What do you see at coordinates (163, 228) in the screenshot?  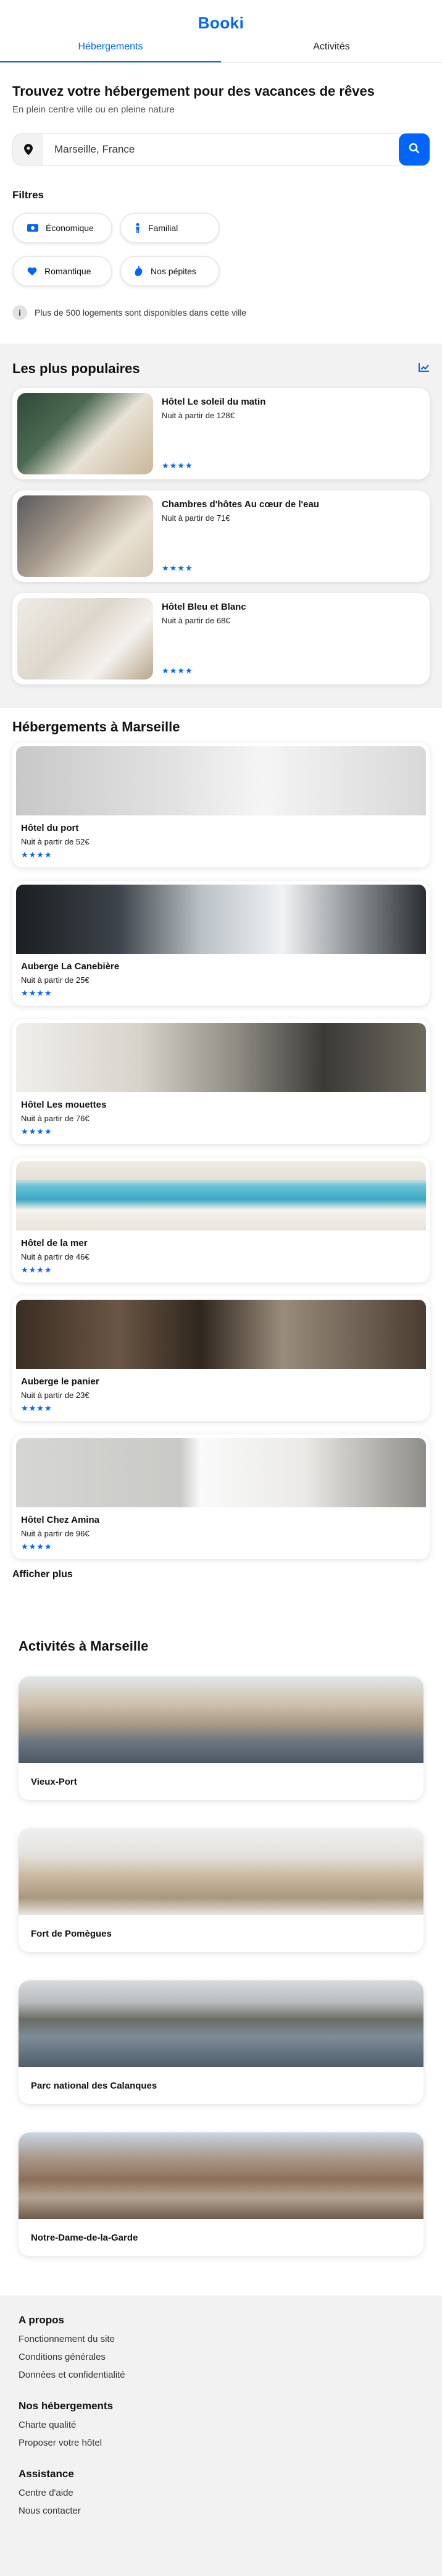 I see `filter-label: Familial` at bounding box center [163, 228].